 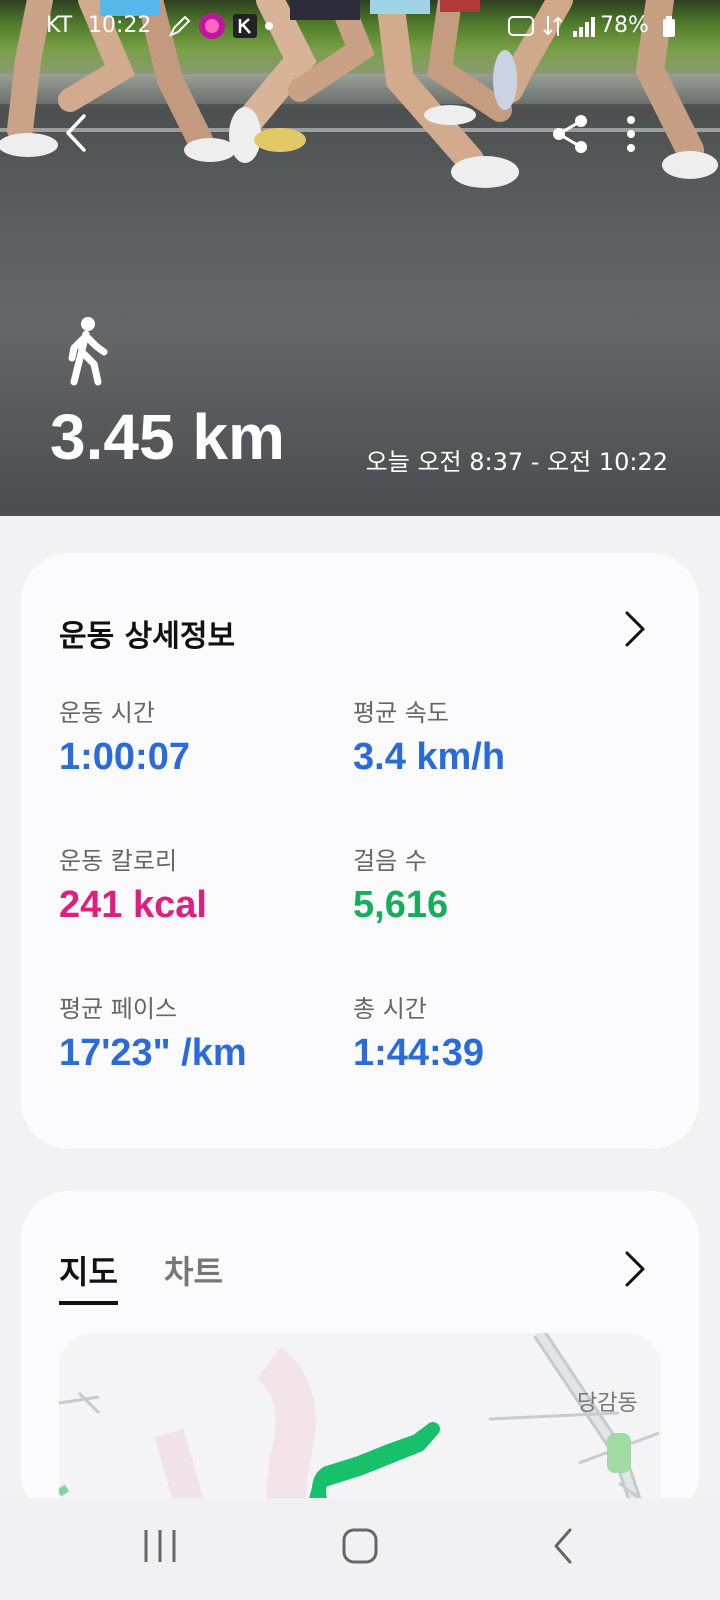 What do you see at coordinates (107, 713) in the screenshot?
I see `stat-label: 운동 시간` at bounding box center [107, 713].